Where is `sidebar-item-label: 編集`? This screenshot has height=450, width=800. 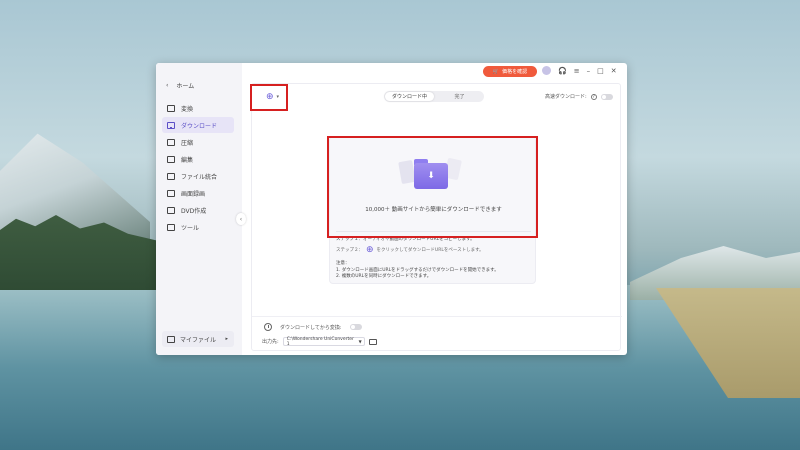
sidebar-item-label: 編集 is located at coordinates (187, 160).